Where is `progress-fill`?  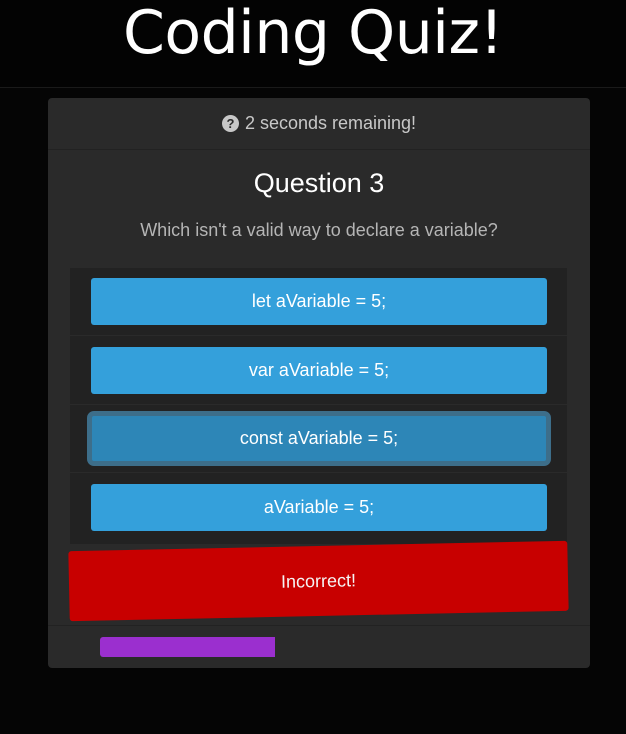
progress-fill is located at coordinates (188, 647).